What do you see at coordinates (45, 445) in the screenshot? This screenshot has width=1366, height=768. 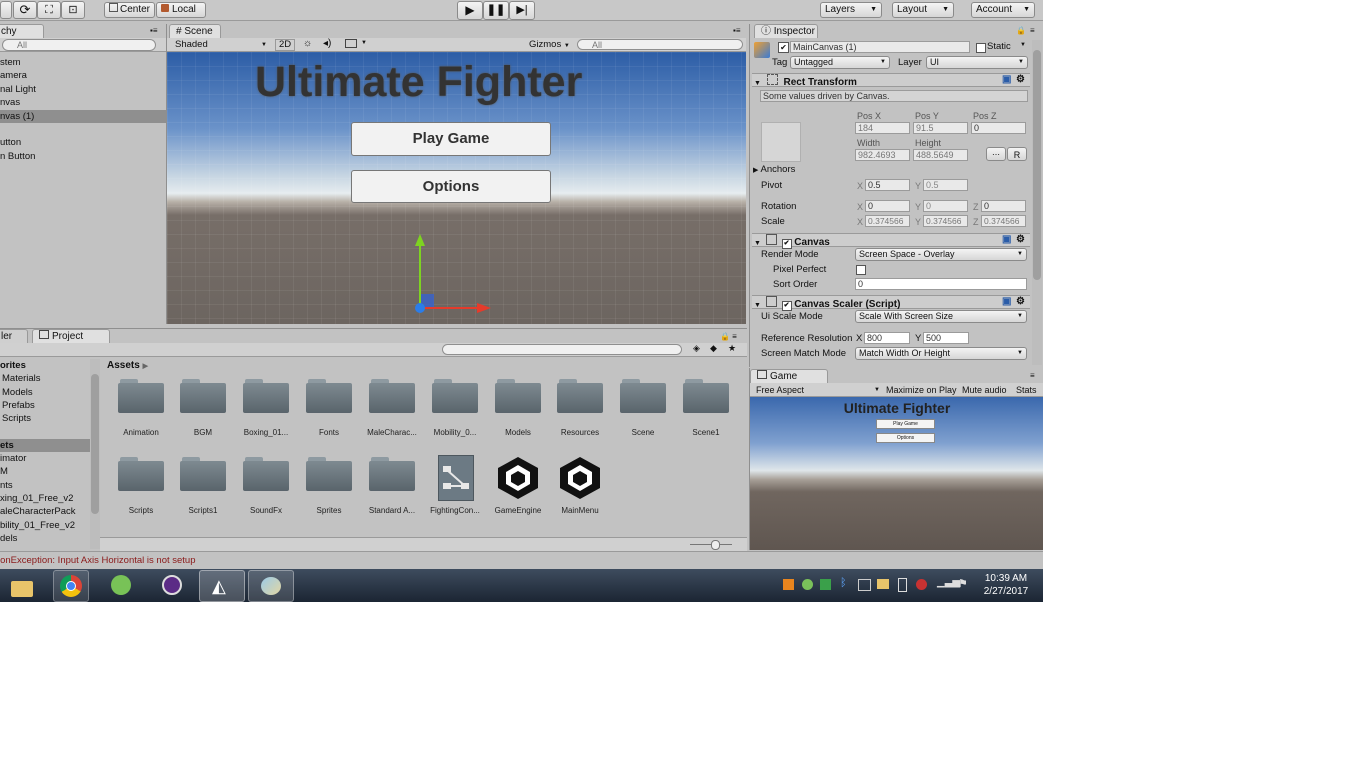 I see `project-tree-item: ets` at bounding box center [45, 445].